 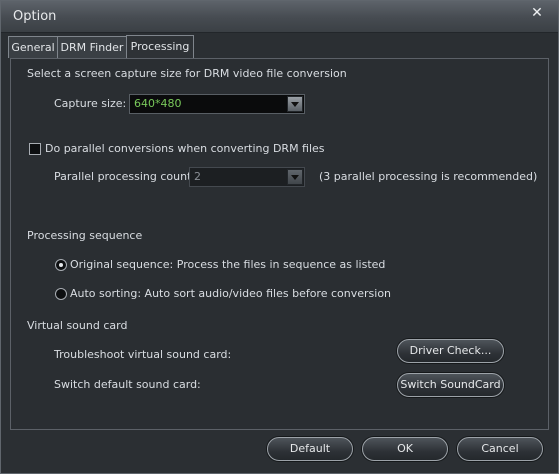 I want to click on parallel-count-label: Parallel processing count:, so click(x=125, y=176).